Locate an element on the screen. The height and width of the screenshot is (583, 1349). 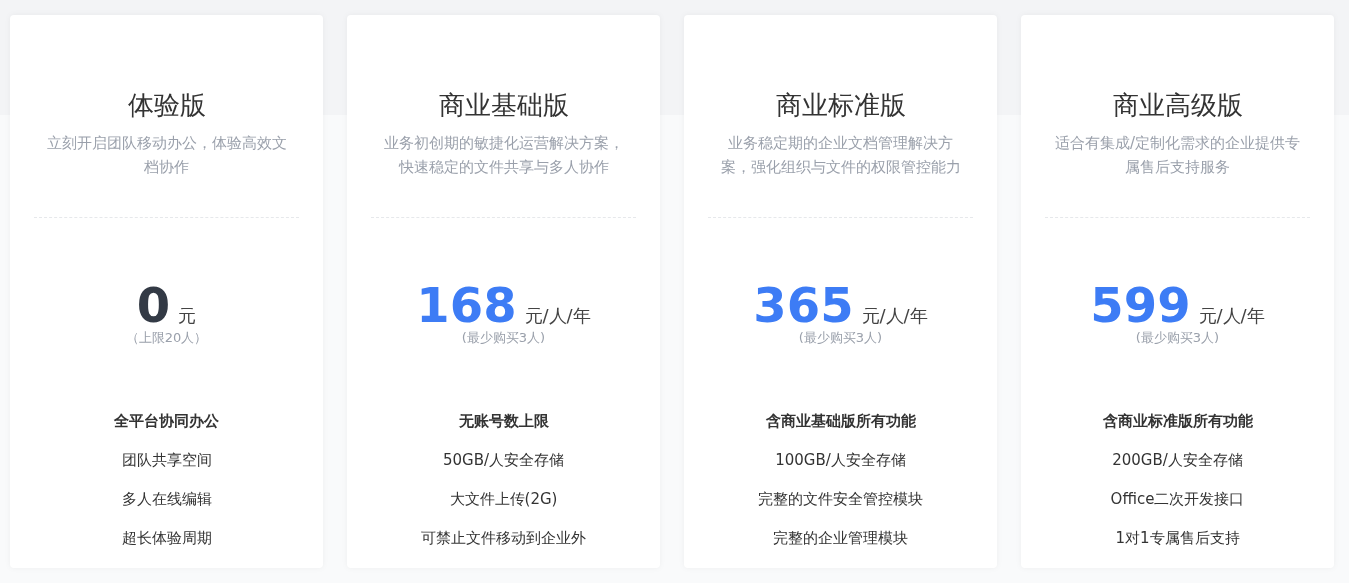
feature-text: 多人在线编辑 is located at coordinates (166, 499).